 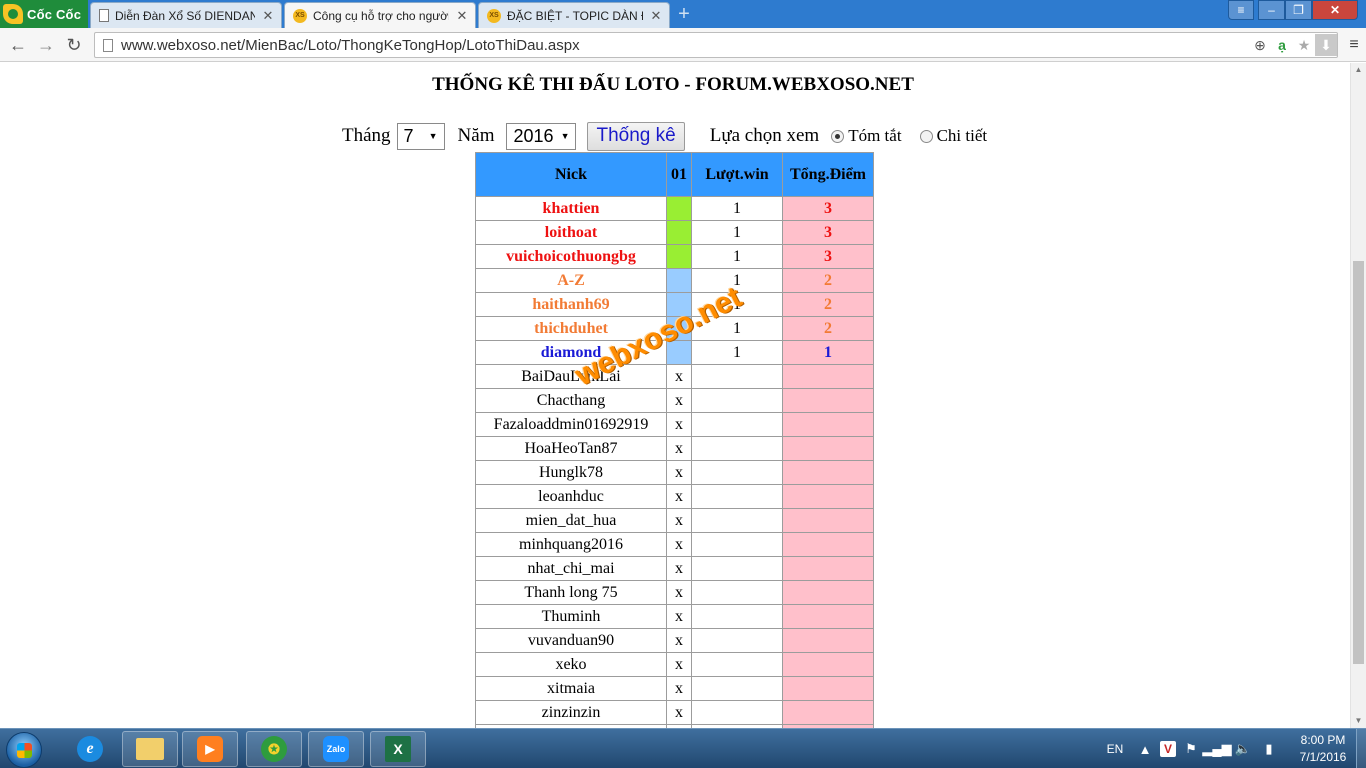 What do you see at coordinates (18, 45) in the screenshot?
I see `back-arrow-icon: ←` at bounding box center [18, 45].